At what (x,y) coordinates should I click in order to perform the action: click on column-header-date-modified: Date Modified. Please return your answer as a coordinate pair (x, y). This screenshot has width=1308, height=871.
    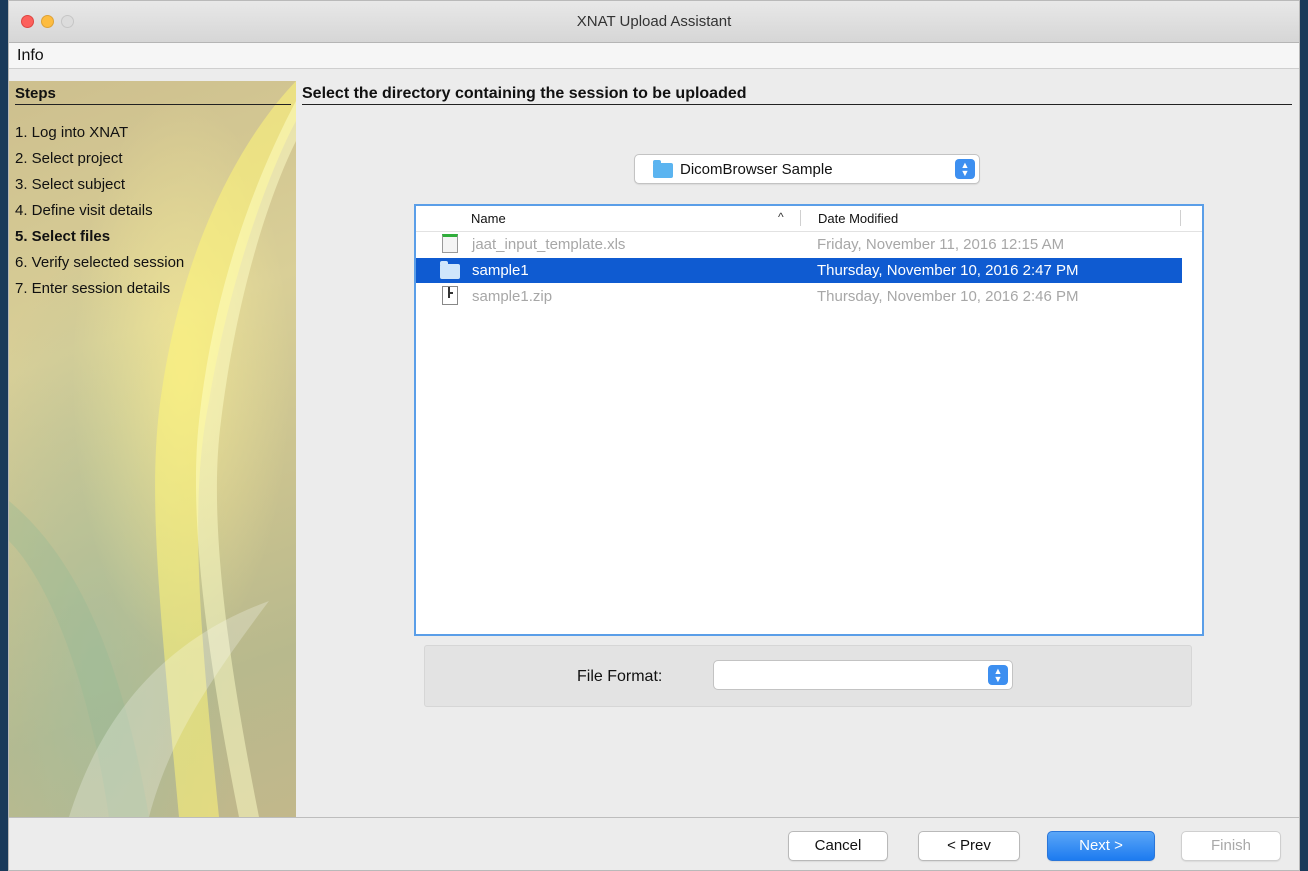
    Looking at the image, I should click on (858, 218).